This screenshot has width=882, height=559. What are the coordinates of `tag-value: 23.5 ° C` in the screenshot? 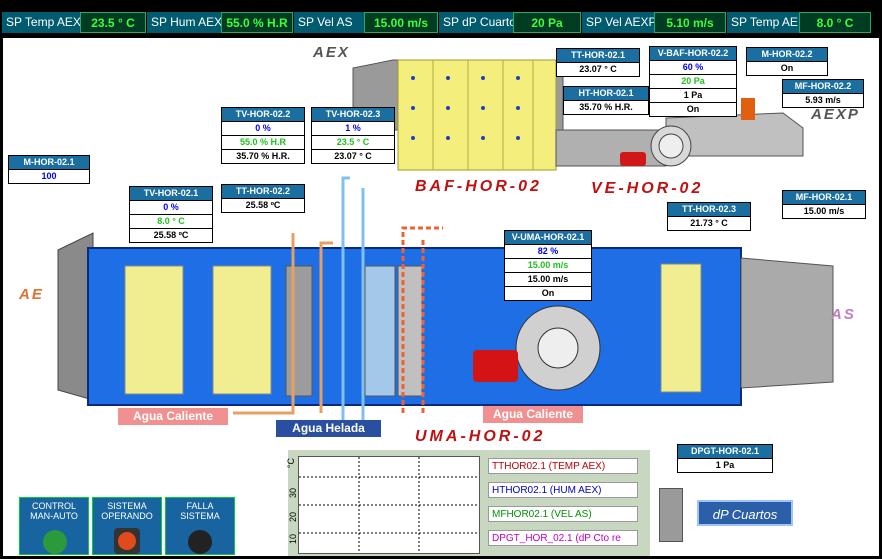 It's located at (353, 142).